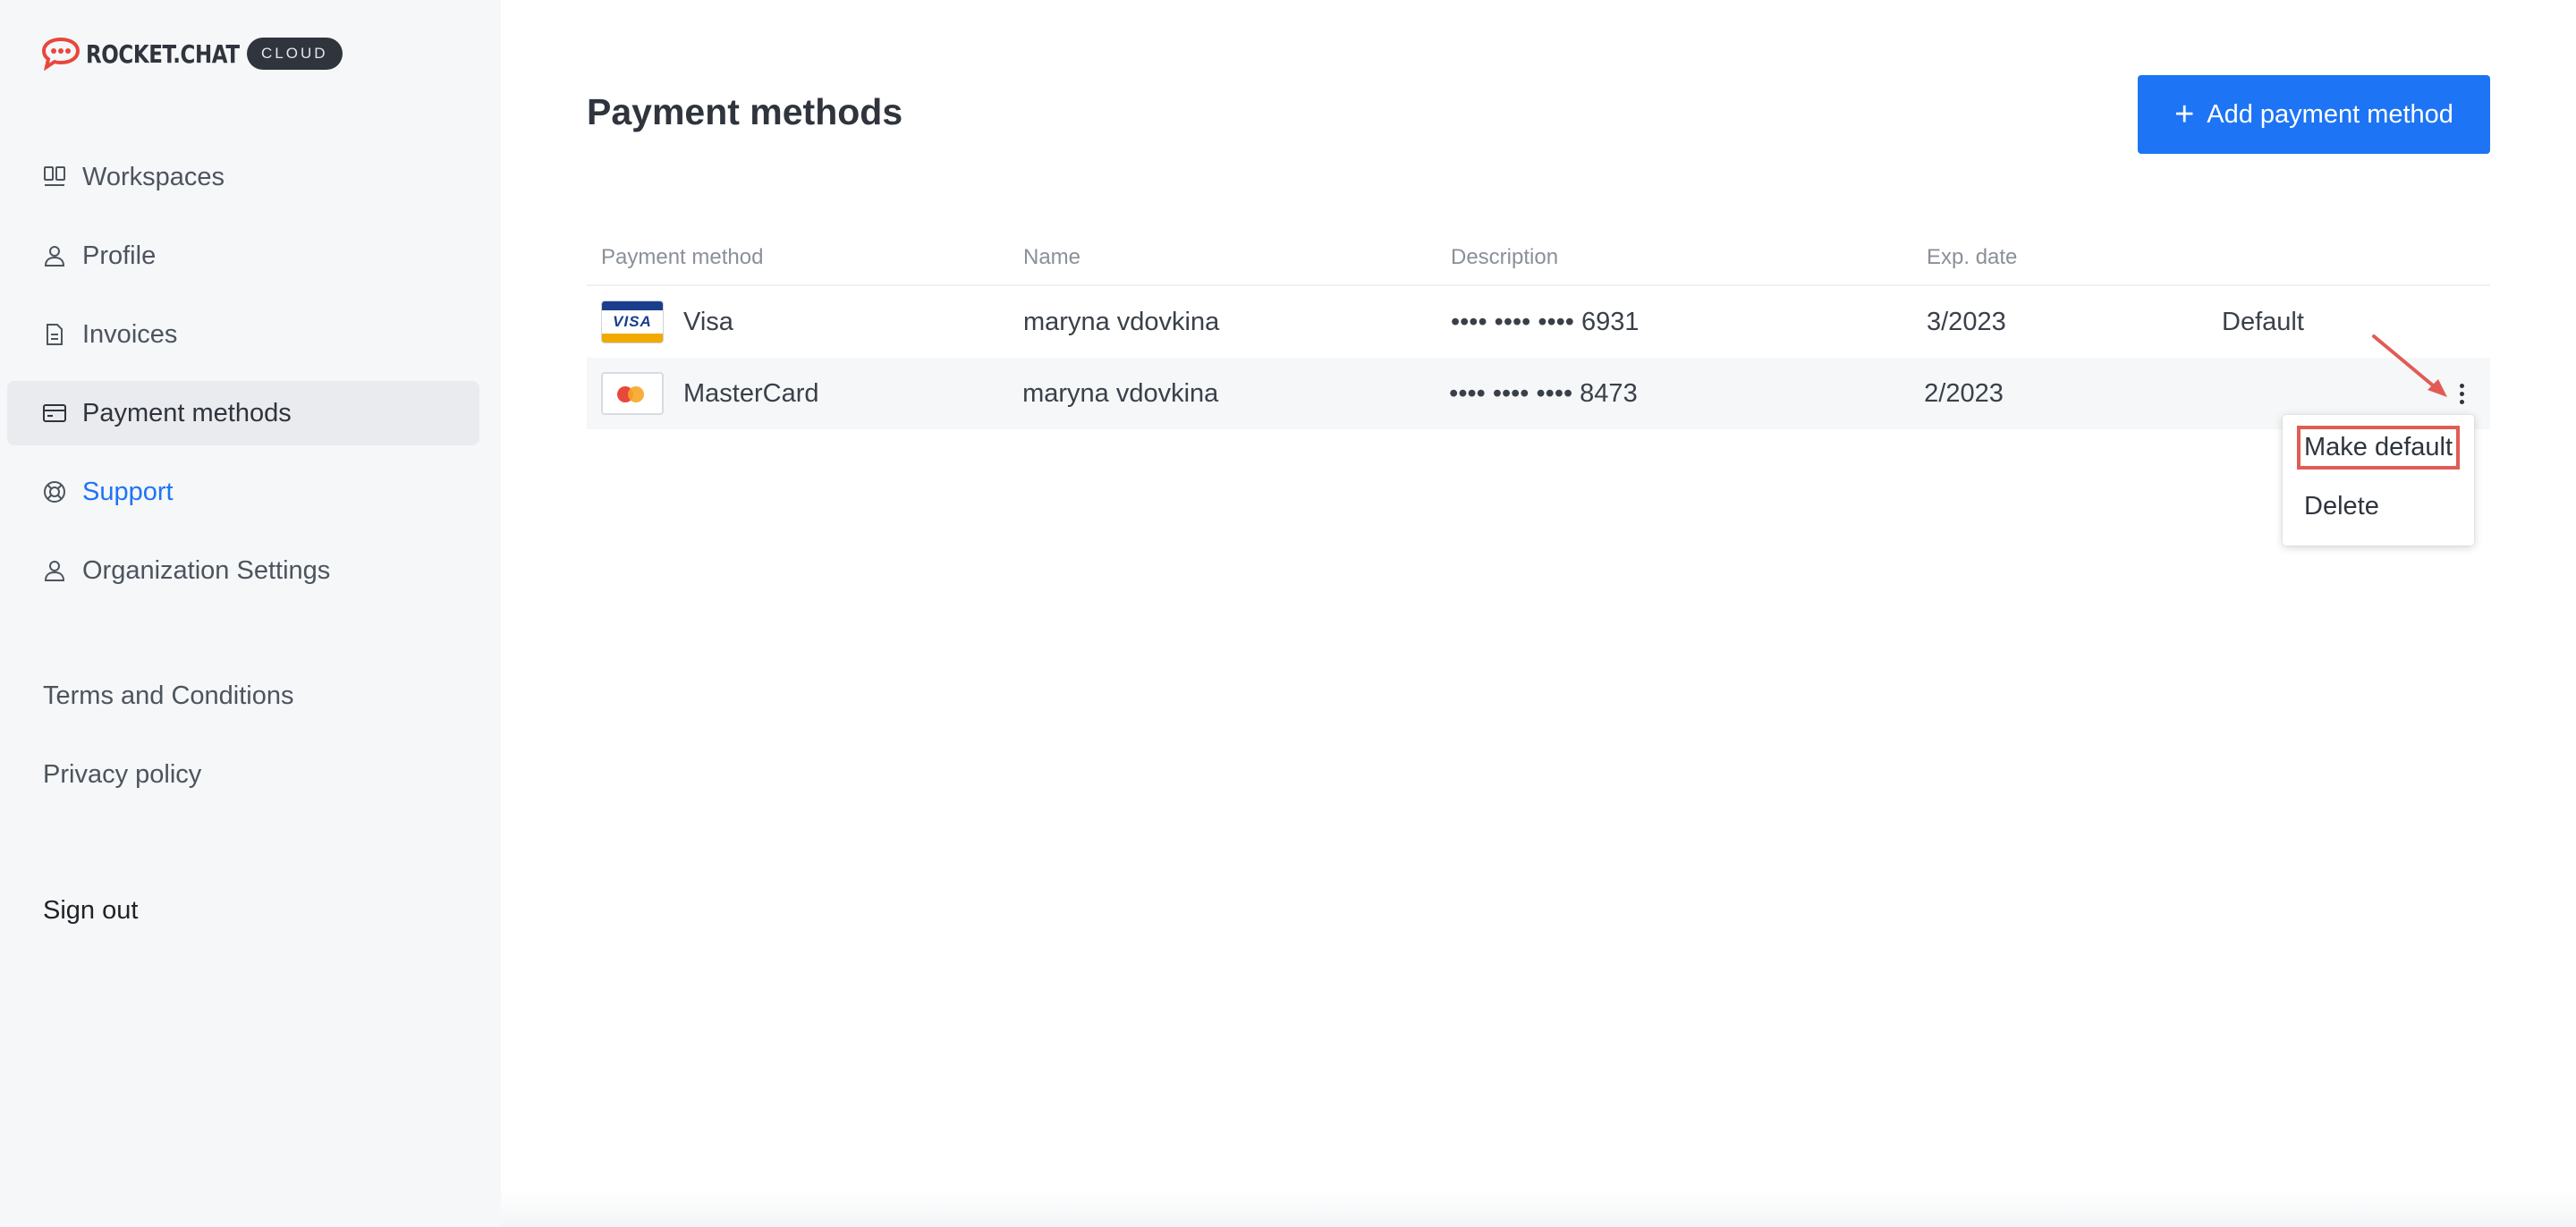  Describe the element at coordinates (153, 176) in the screenshot. I see `sidebar-item-label: Workspaces` at that location.